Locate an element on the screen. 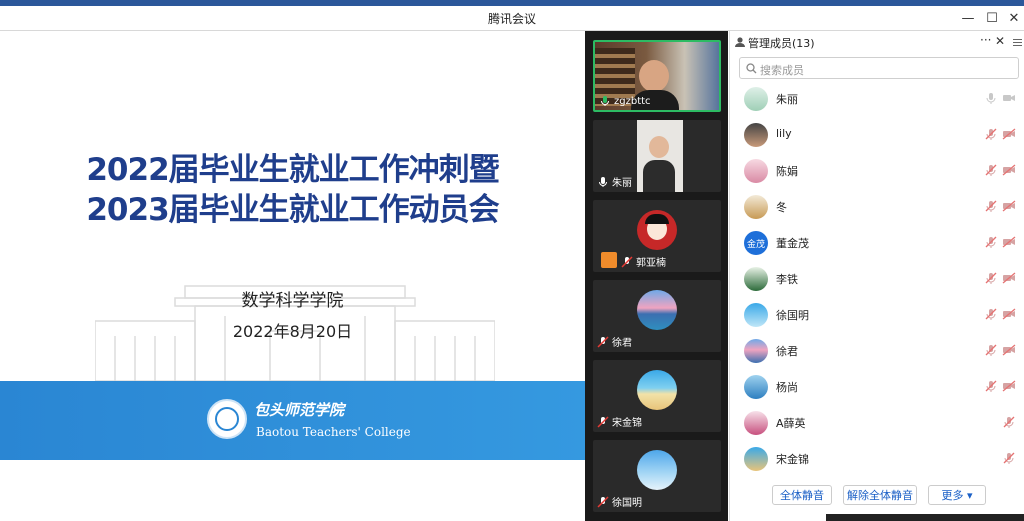  video-tile: 朱丽 is located at coordinates (657, 156).